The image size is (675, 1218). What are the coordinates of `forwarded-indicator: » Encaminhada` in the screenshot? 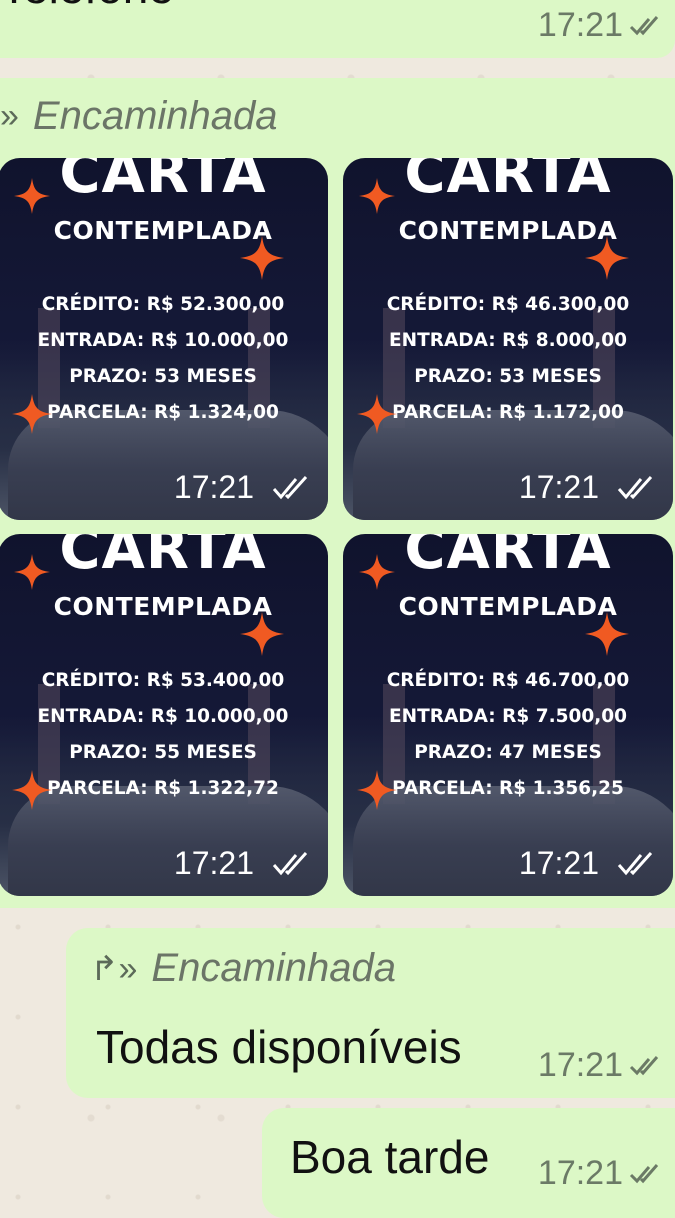 It's located at (139, 116).